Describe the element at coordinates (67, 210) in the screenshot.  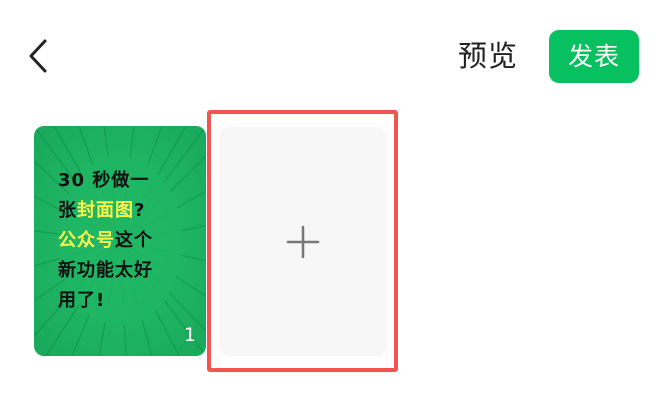
I see `cover-text-span: 张` at that location.